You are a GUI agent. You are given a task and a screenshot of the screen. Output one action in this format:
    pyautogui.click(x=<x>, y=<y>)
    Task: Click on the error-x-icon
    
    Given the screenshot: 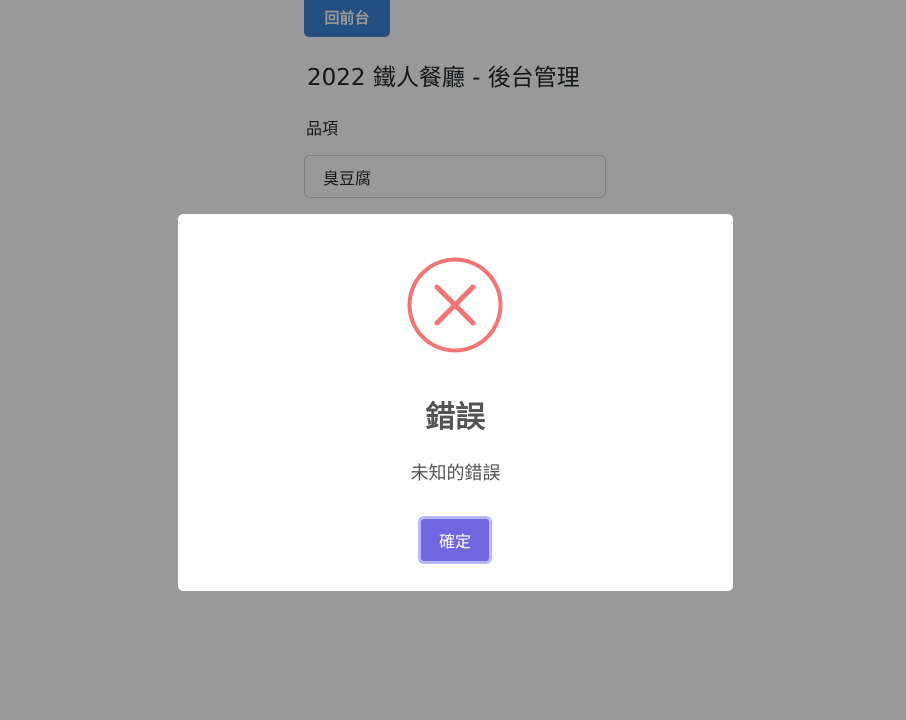 What is the action you would take?
    pyautogui.click(x=455, y=305)
    